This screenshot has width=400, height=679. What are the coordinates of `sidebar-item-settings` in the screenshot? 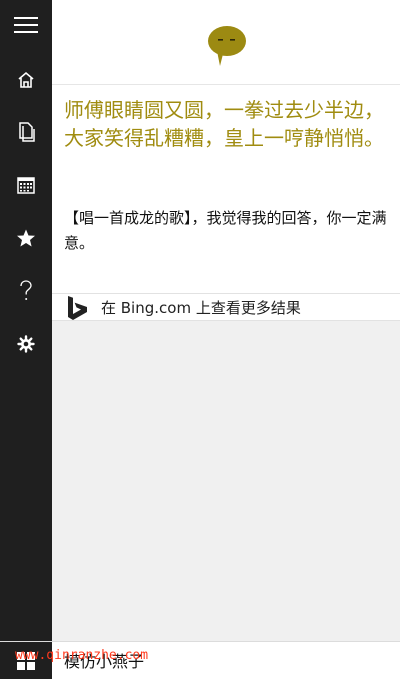 It's located at (26, 344).